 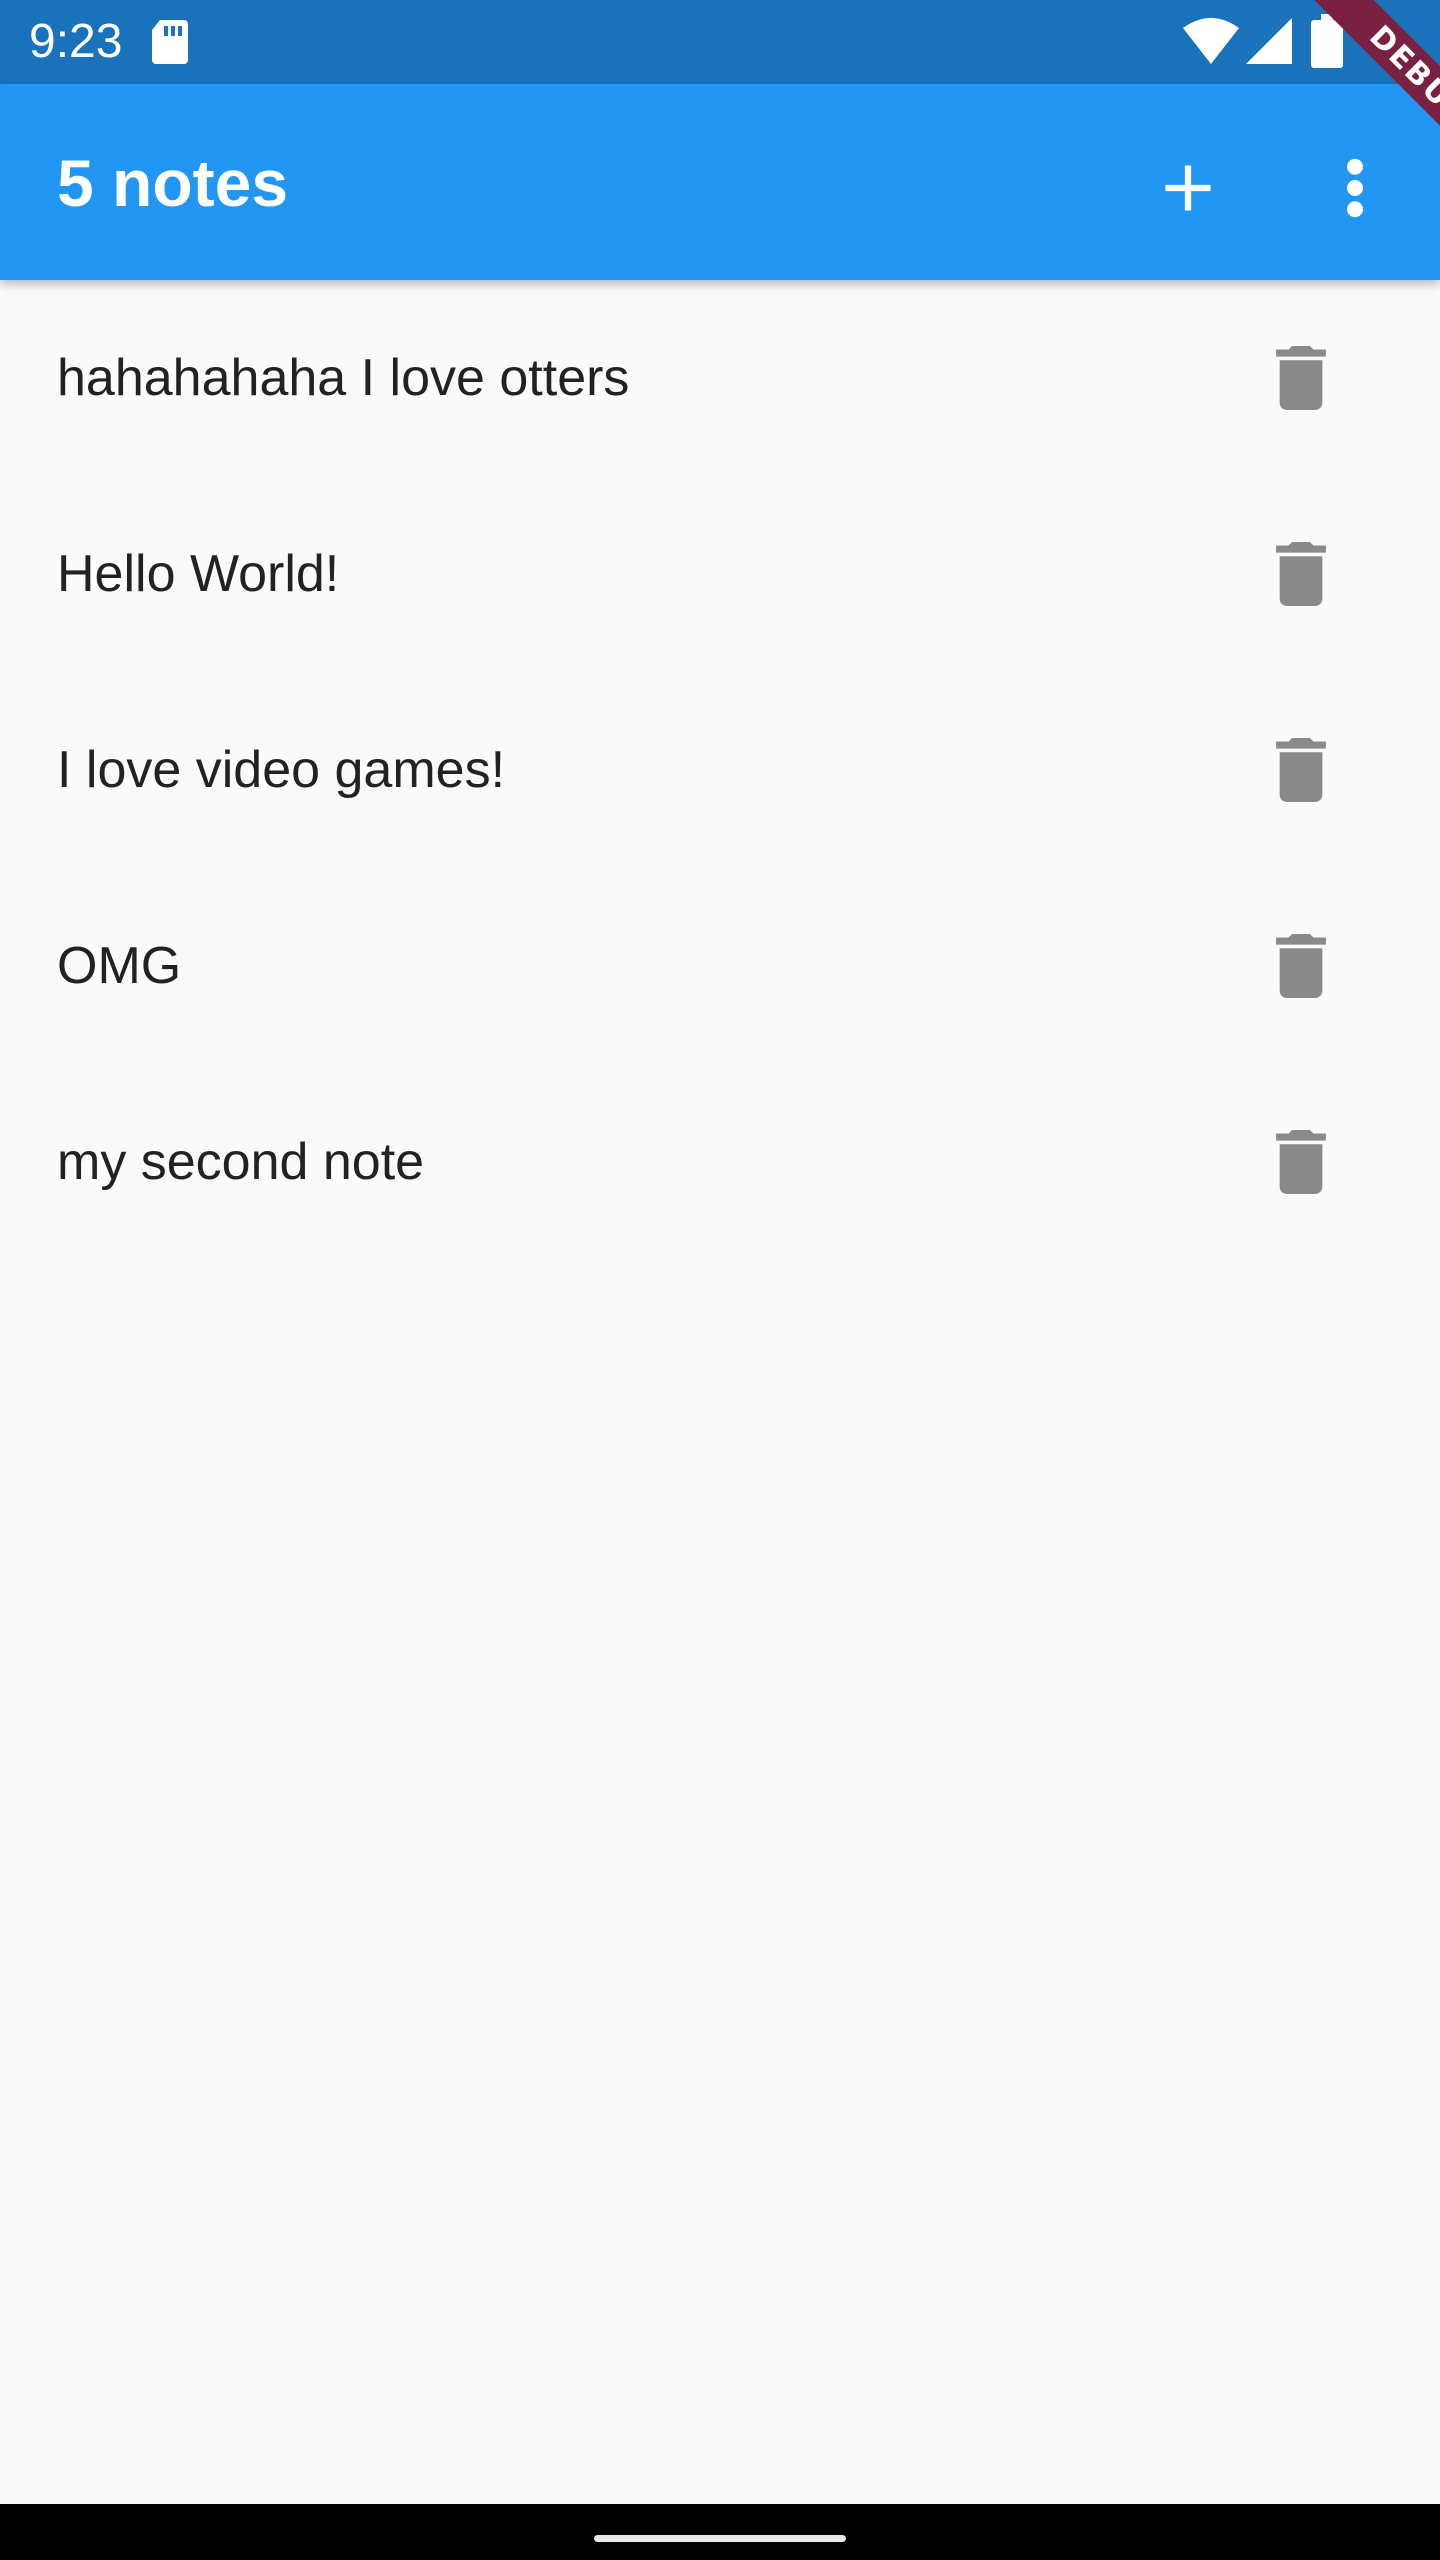 I want to click on add-icon, so click(x=1188, y=188).